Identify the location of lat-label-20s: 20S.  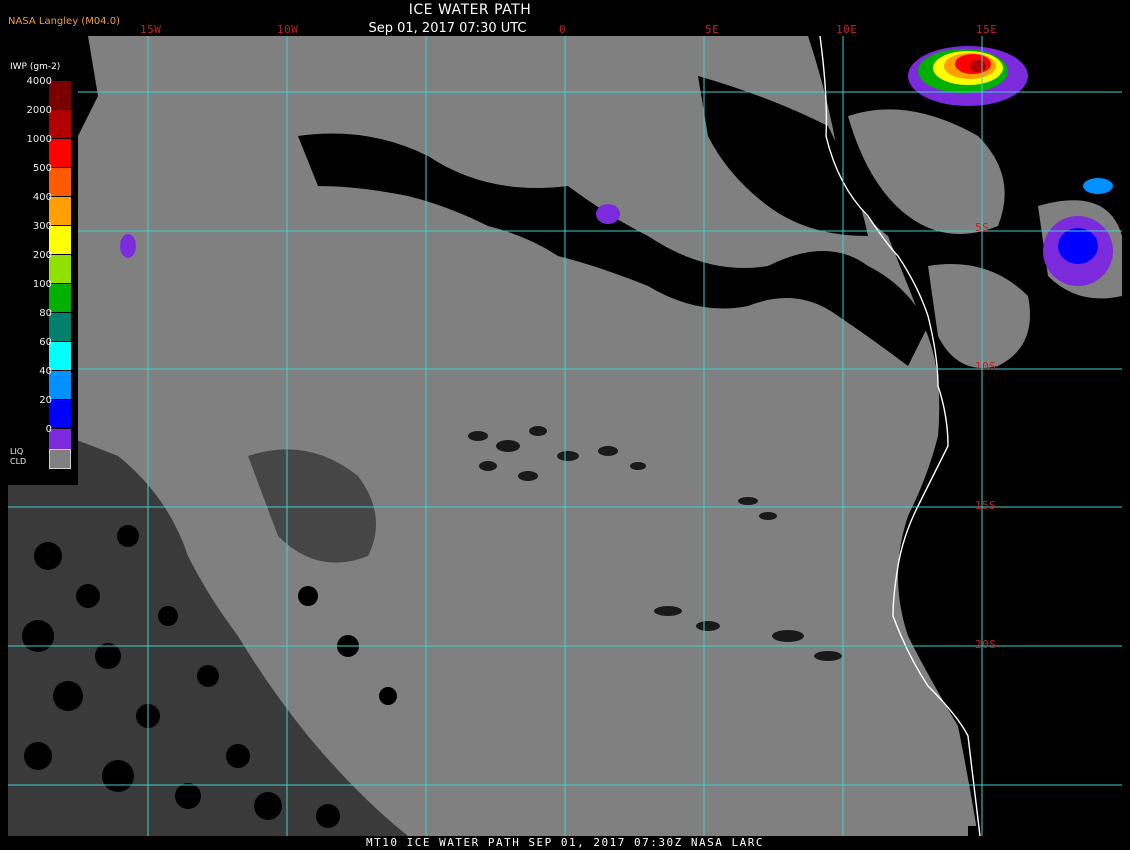
(986, 644).